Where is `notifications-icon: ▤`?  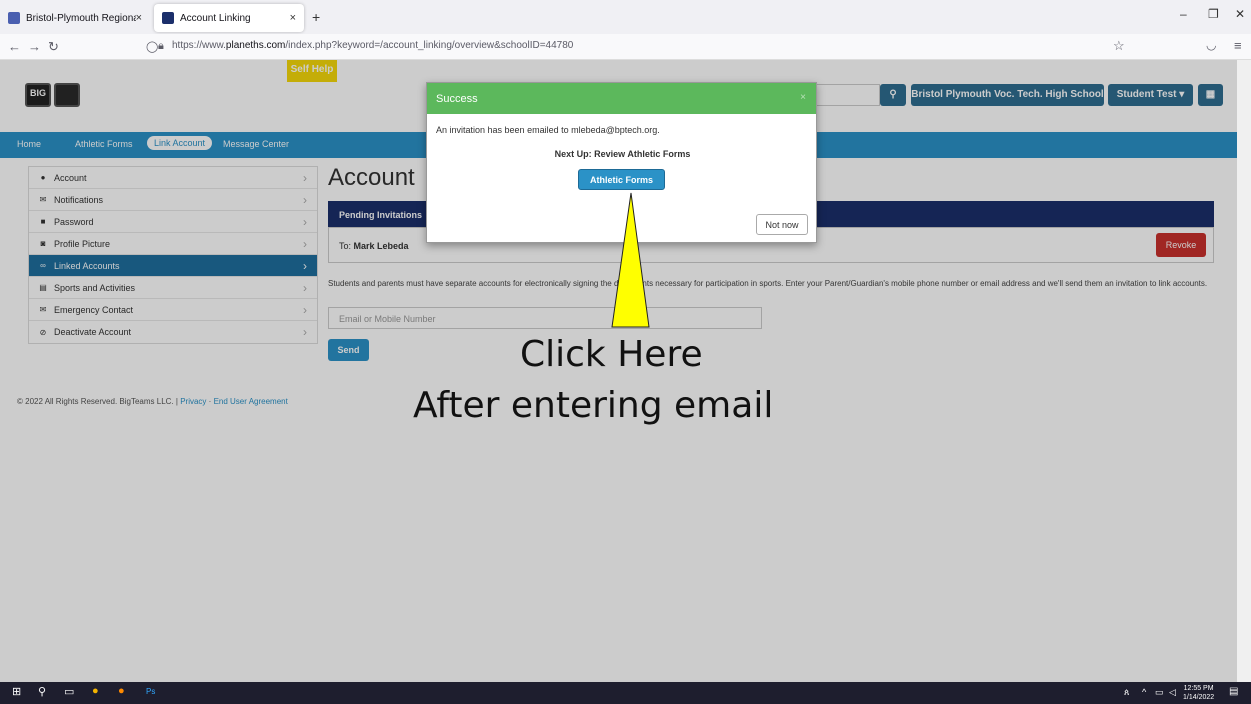 notifications-icon: ▤ is located at coordinates (1233, 691).